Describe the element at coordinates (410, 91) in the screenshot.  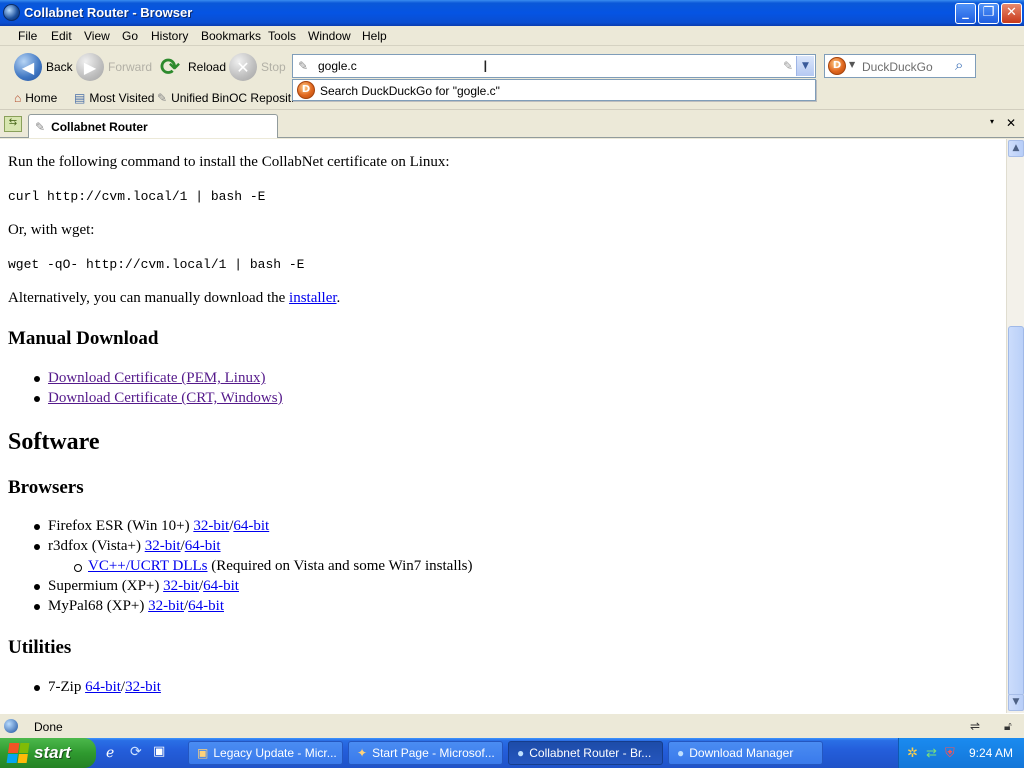
I see `autocomplete-item: Search DuckDuckGo for "gogle.c"` at that location.